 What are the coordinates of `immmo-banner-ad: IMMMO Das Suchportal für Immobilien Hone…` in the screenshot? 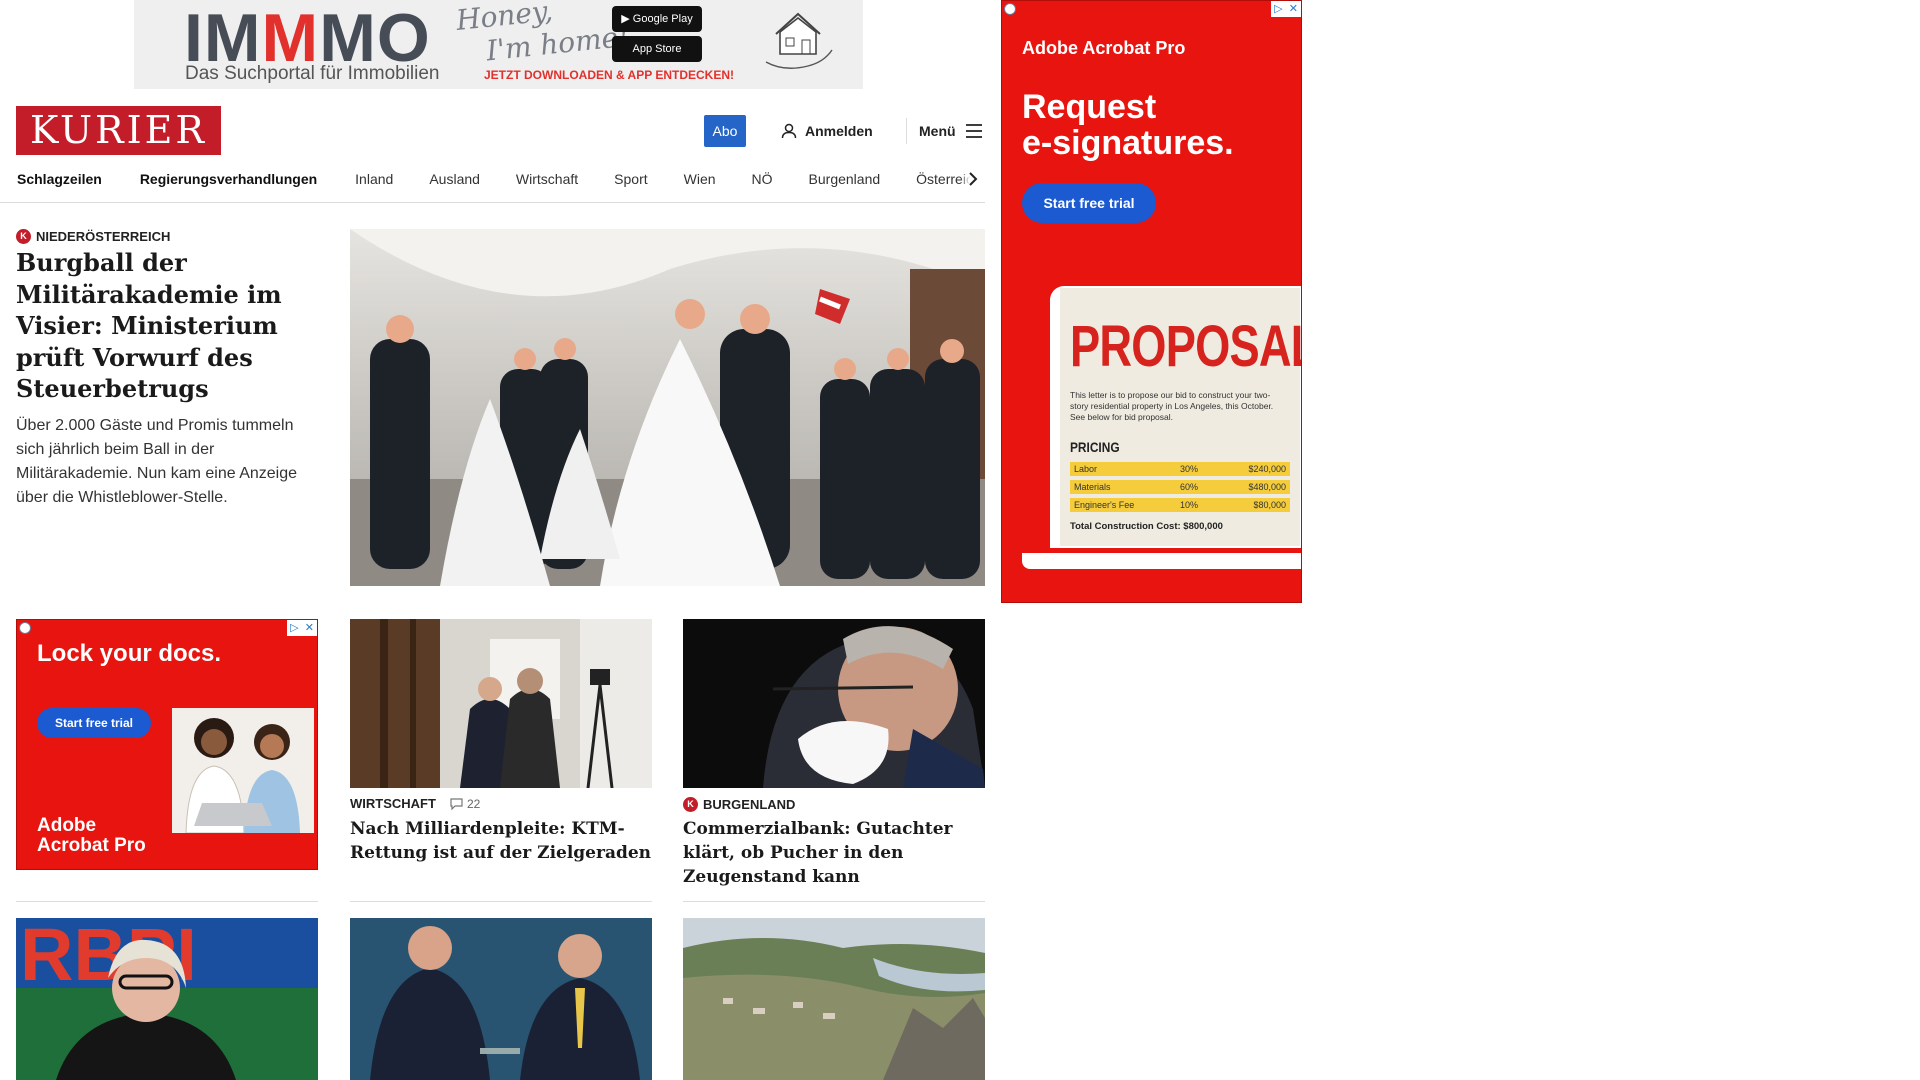 It's located at (498, 44).